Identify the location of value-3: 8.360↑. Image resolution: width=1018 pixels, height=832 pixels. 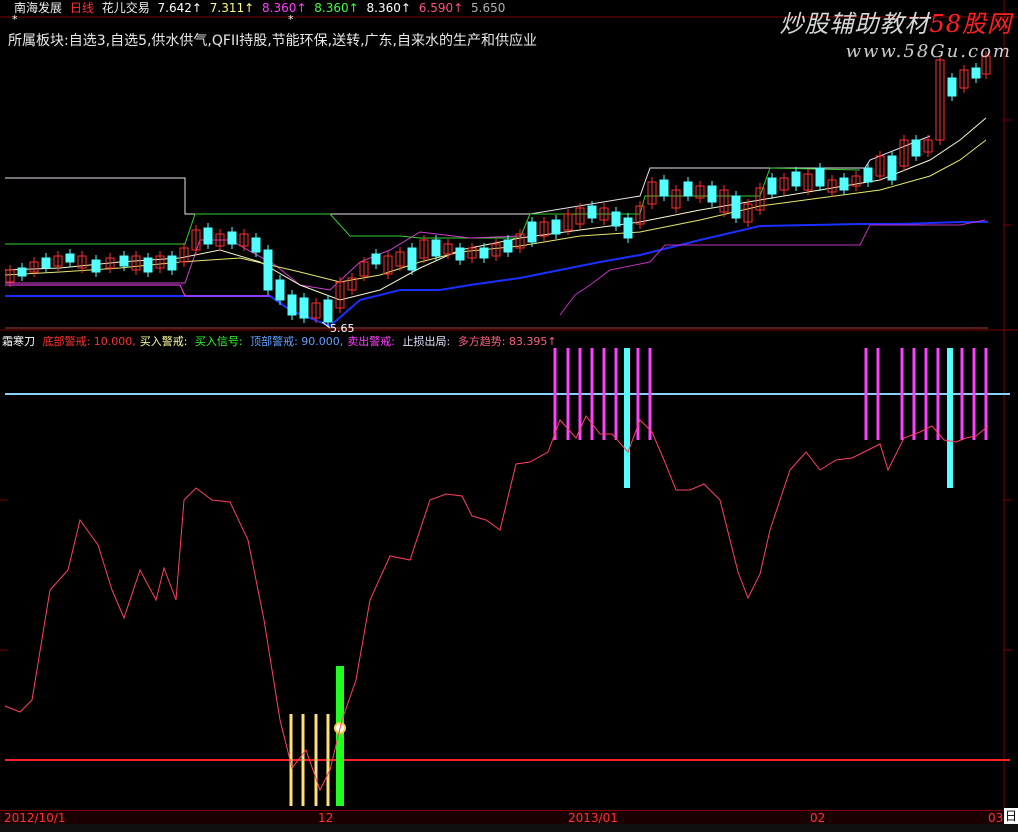
(284, 8).